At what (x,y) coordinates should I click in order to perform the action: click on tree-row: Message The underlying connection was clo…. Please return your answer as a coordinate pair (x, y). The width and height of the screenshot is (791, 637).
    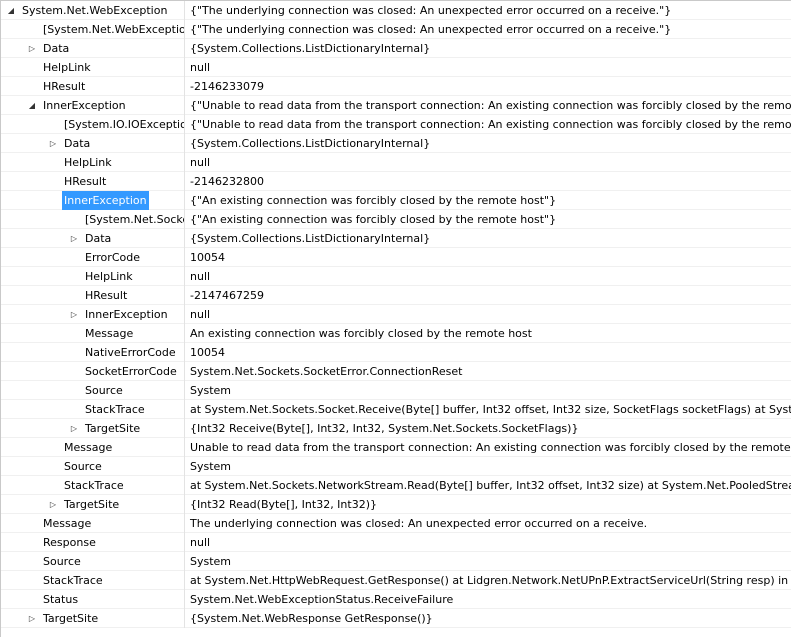
    Looking at the image, I should click on (396, 523).